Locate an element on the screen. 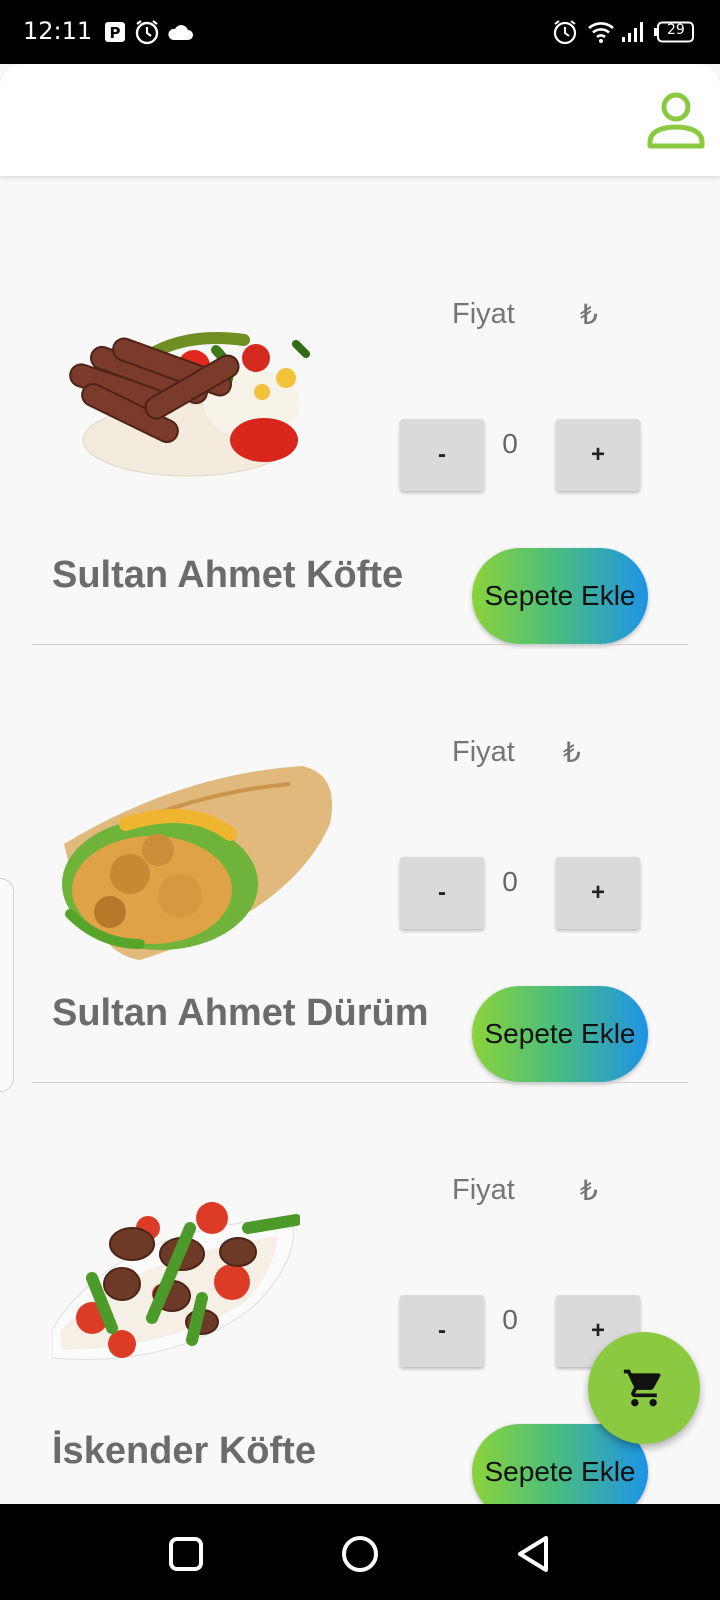 This screenshot has height=1600, width=720. app-bar is located at coordinates (360, 120).